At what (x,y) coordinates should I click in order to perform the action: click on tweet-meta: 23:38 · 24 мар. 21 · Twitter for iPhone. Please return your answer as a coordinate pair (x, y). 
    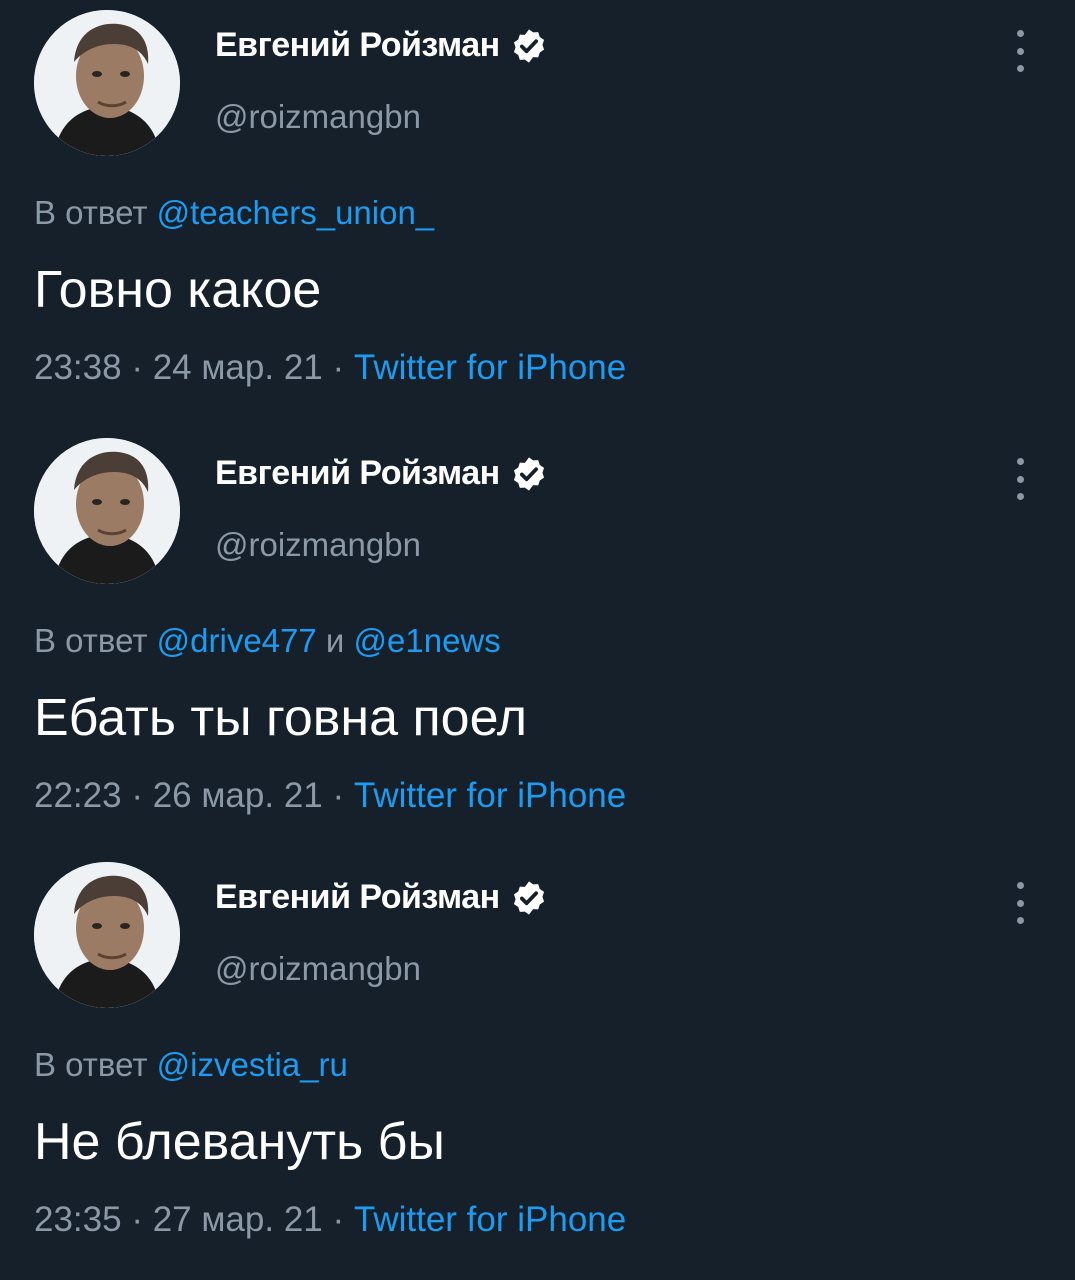
    Looking at the image, I should click on (330, 368).